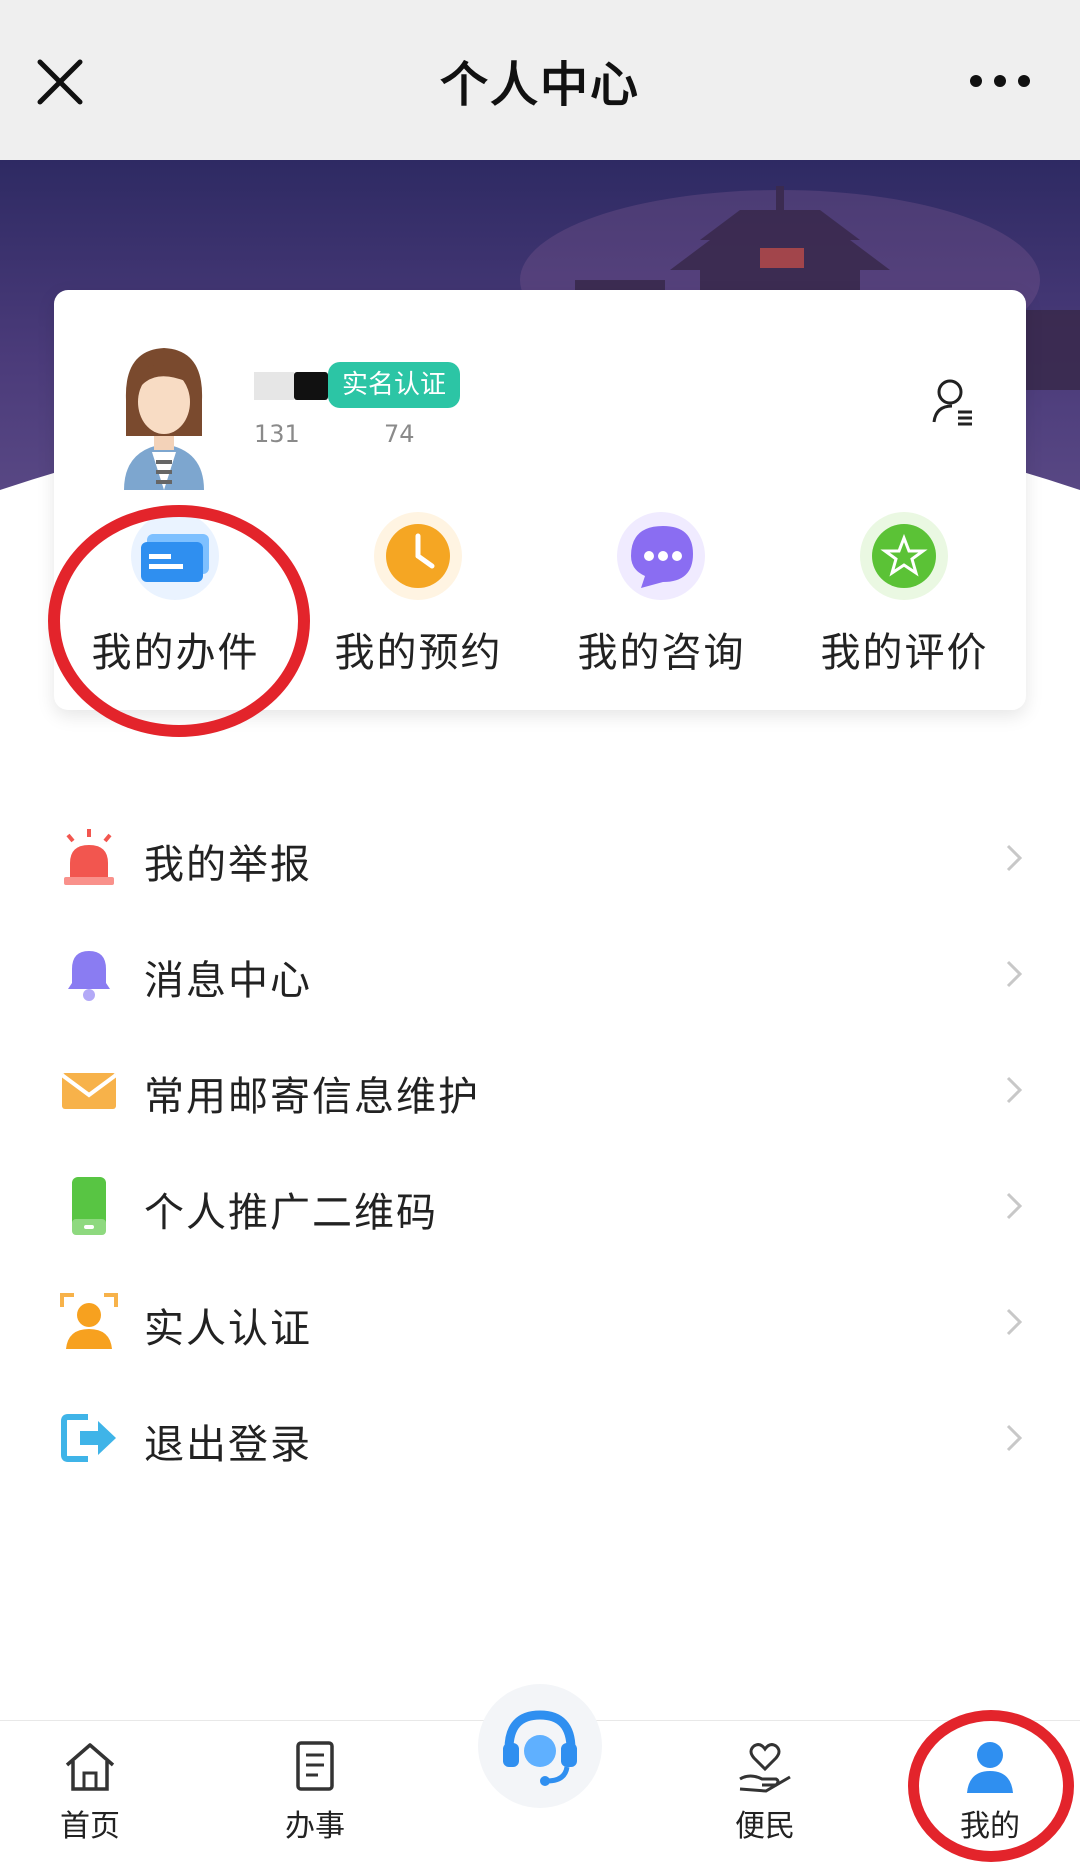  What do you see at coordinates (661, 653) in the screenshot?
I see `quick-action-label: 我的咨询` at bounding box center [661, 653].